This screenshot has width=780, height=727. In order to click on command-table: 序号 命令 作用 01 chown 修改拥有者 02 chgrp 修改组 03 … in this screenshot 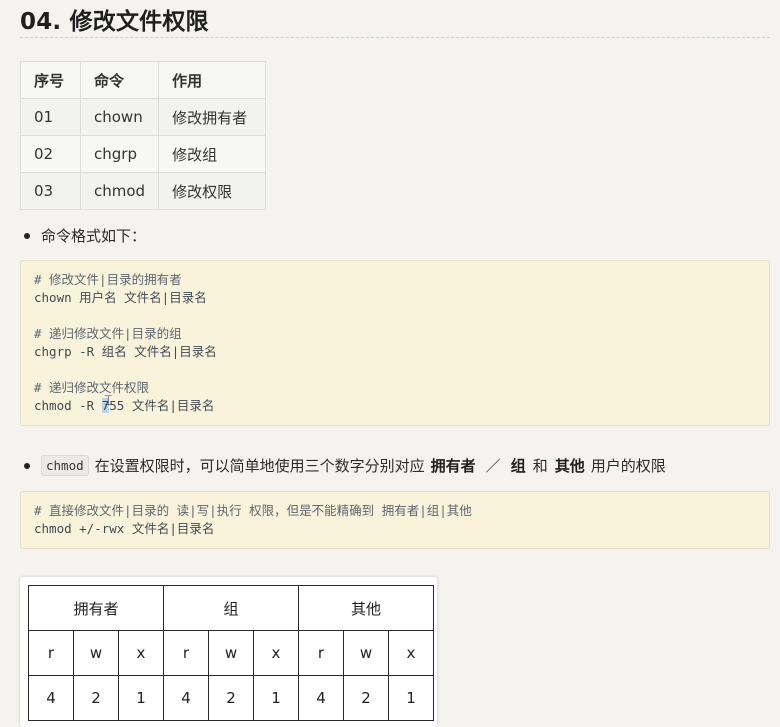, I will do `click(143, 135)`.